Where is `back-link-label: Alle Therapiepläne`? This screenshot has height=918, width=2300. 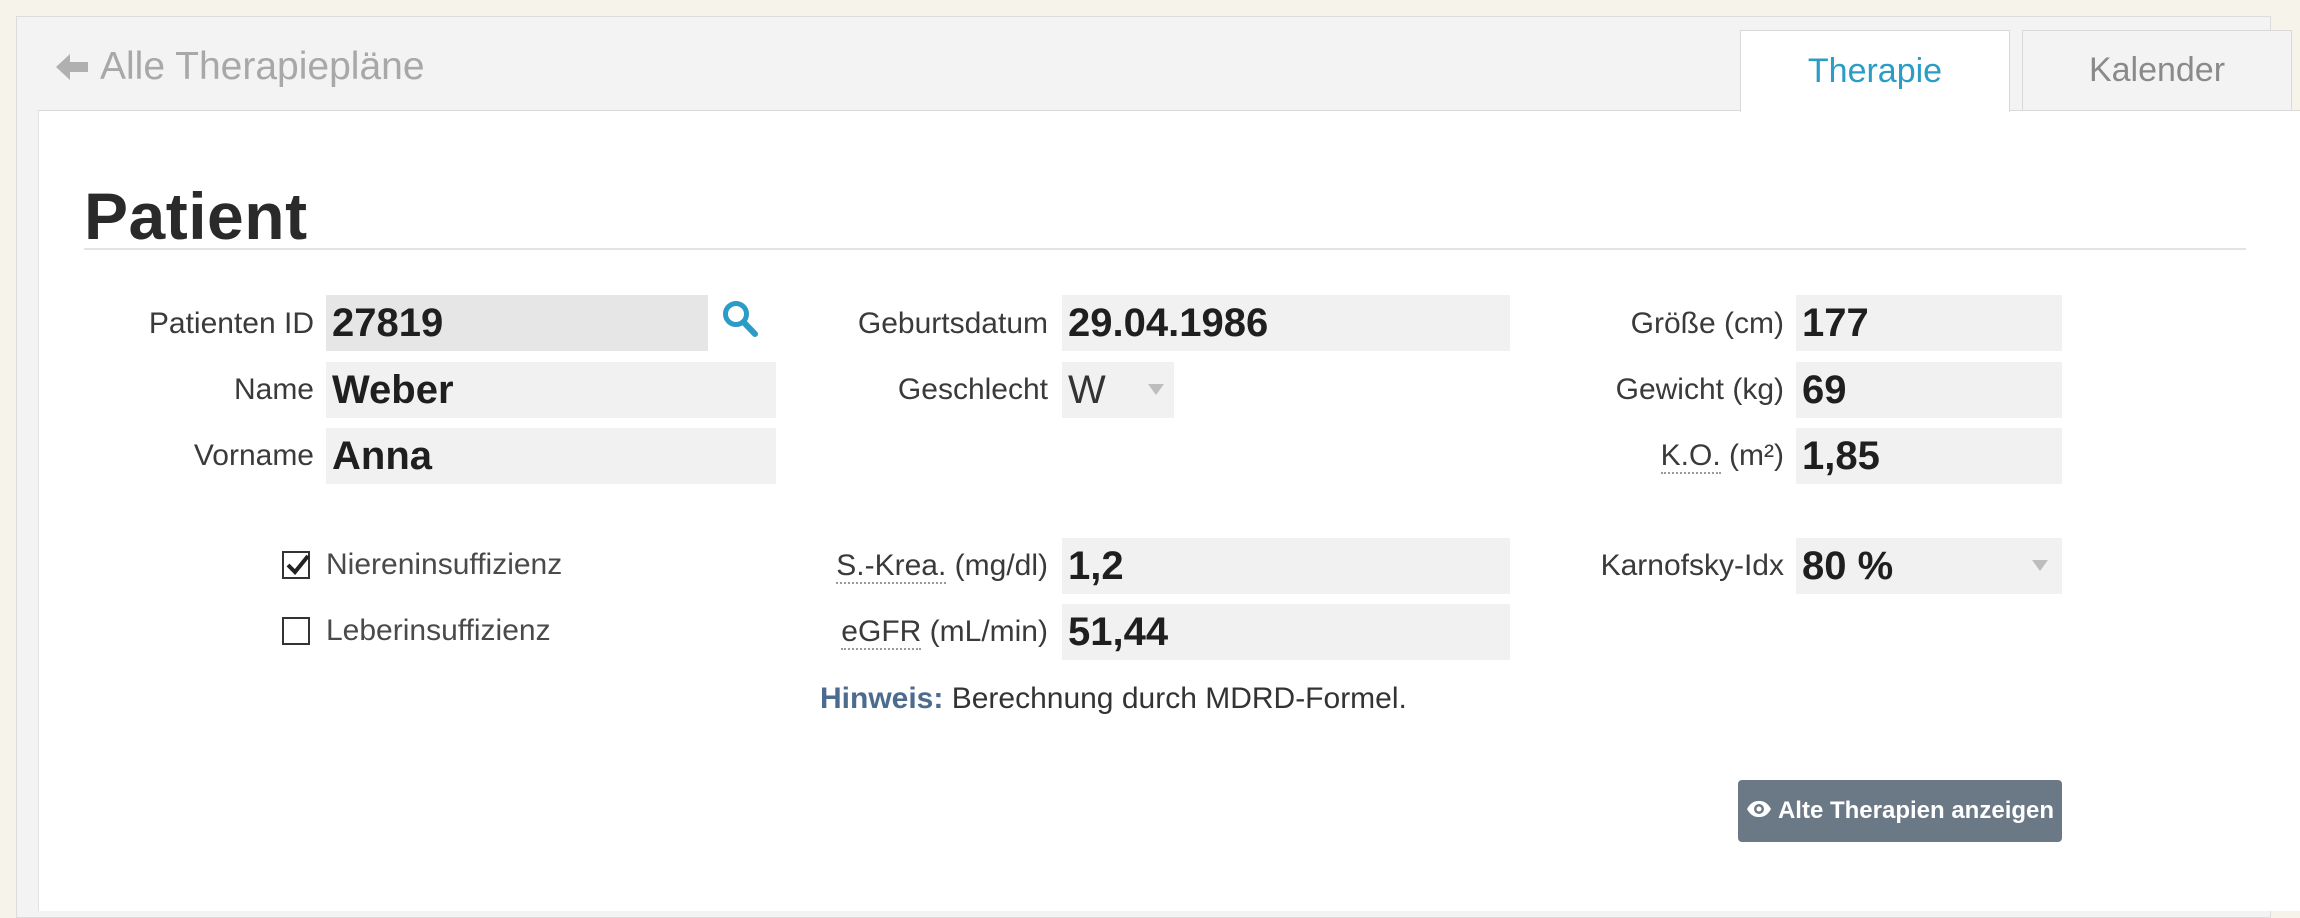
back-link-label: Alle Therapiepläne is located at coordinates (262, 66).